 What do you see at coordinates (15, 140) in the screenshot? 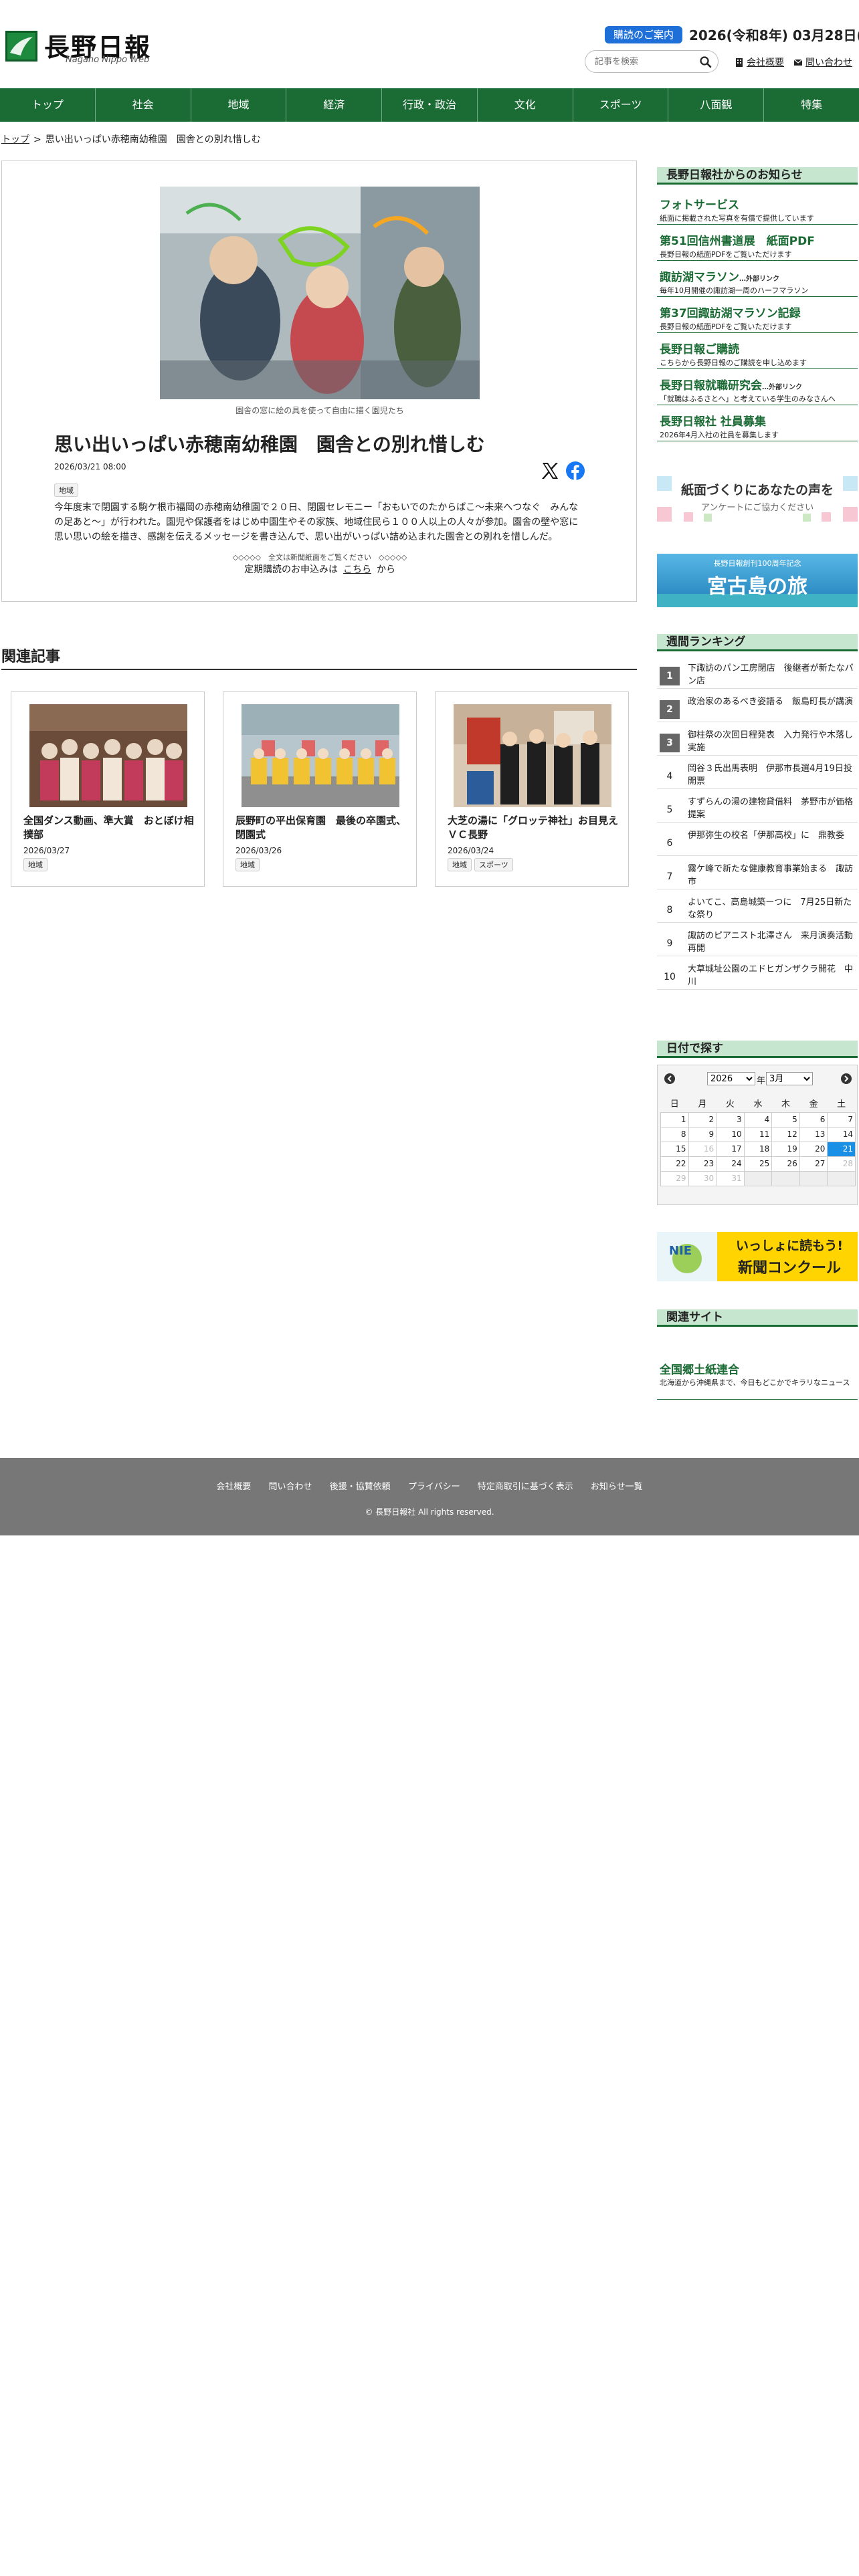
I see `breadcrumb-home: トップ` at bounding box center [15, 140].